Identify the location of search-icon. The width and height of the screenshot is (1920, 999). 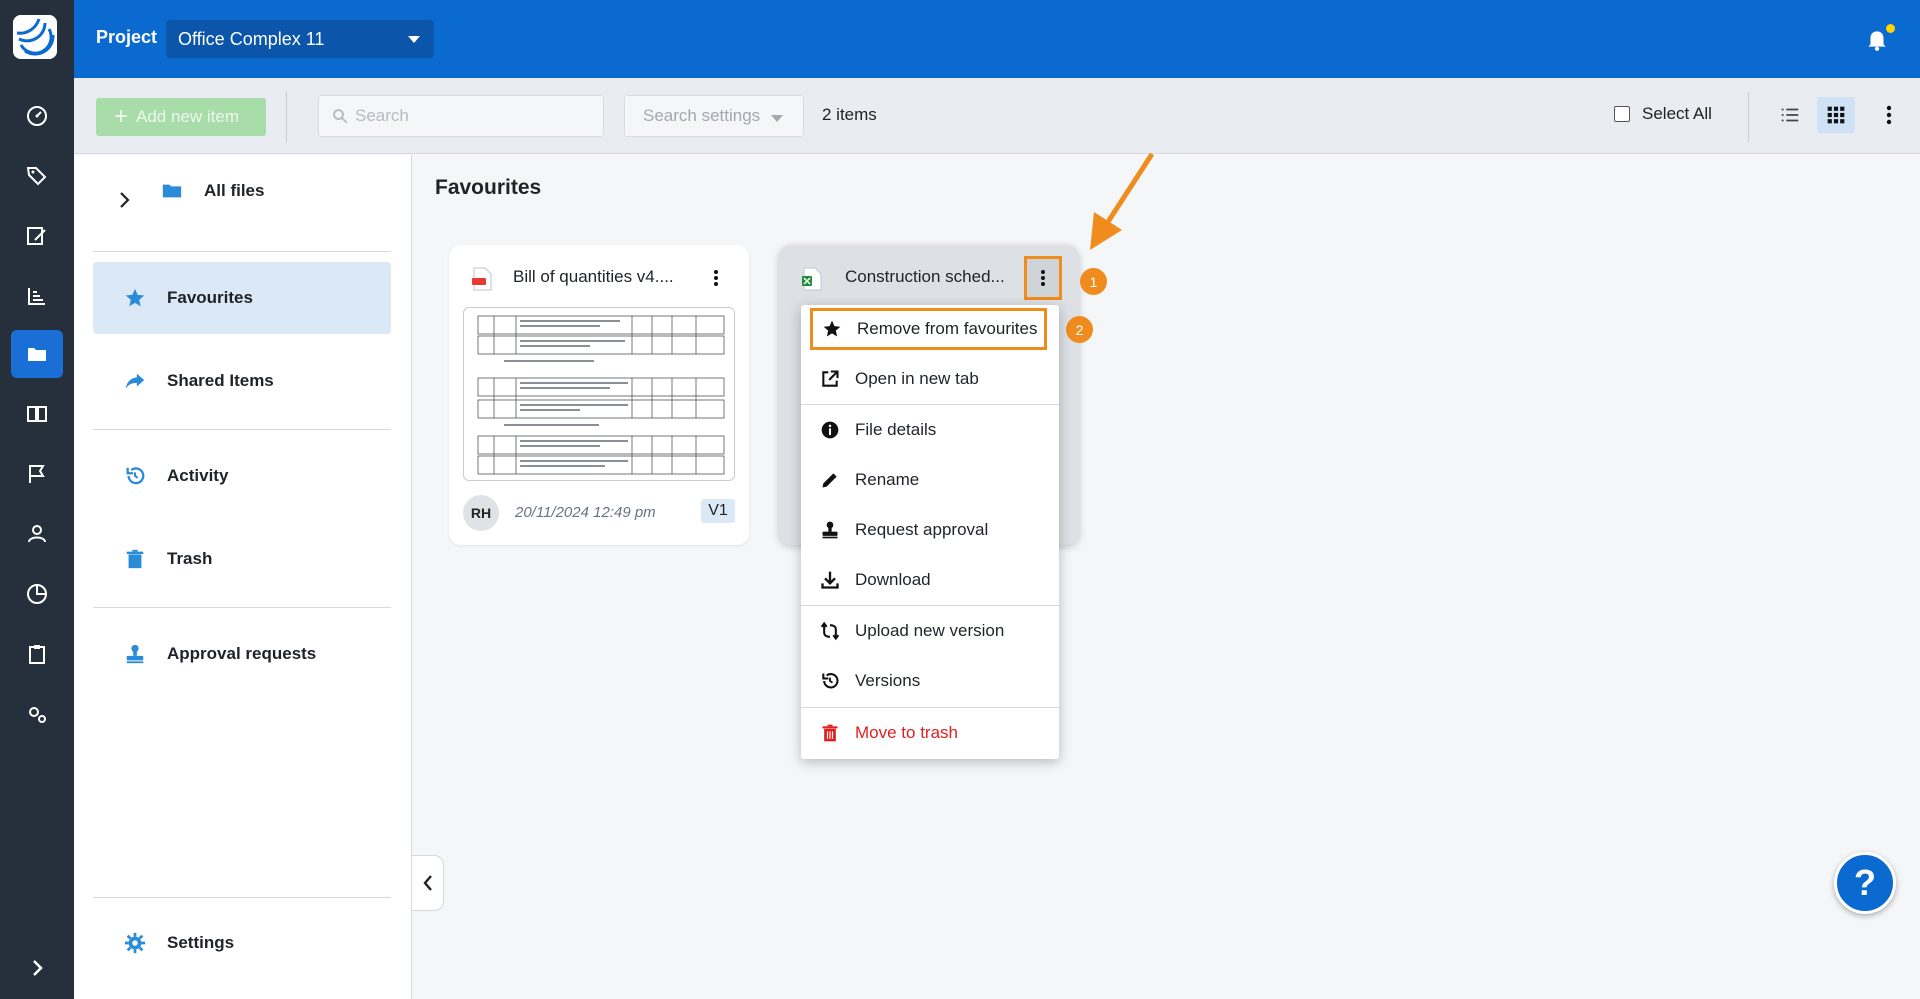
(340, 116).